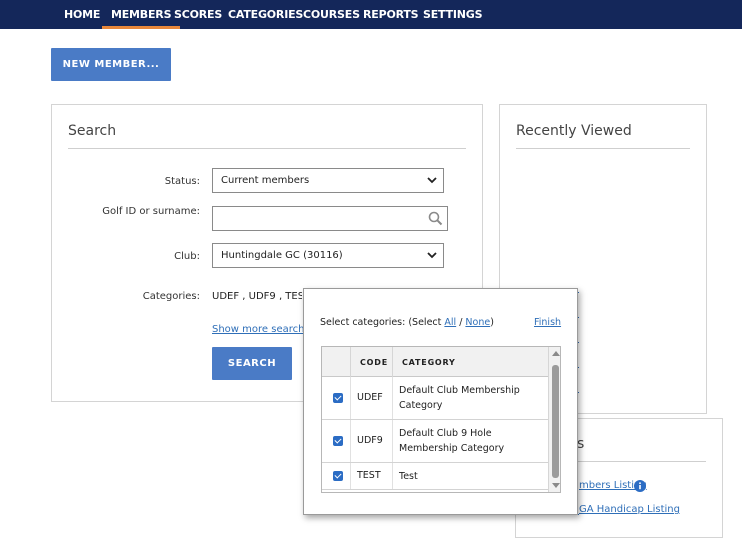 This screenshot has width=742, height=551. Describe the element at coordinates (331, 14) in the screenshot. I see `nav-item-courses: COURSES` at that location.